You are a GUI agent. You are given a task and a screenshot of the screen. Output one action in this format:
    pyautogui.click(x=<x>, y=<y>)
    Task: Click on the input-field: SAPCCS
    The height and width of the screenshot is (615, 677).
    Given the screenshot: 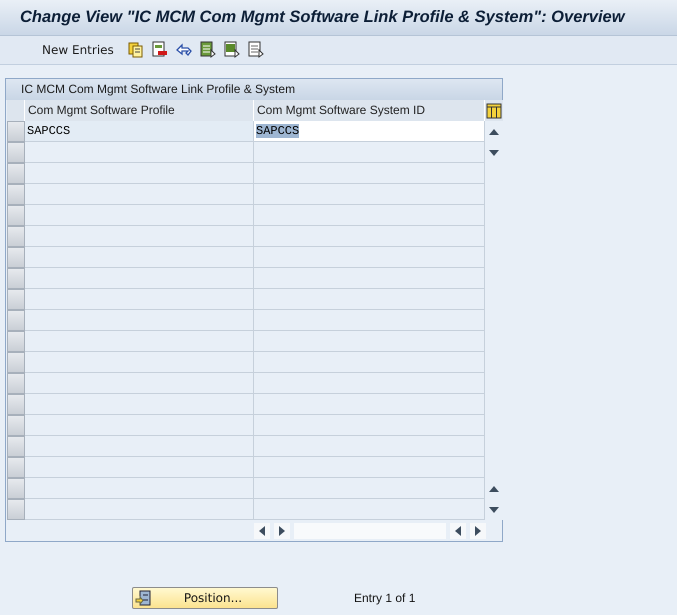 What is the action you would take?
    pyautogui.click(x=369, y=131)
    